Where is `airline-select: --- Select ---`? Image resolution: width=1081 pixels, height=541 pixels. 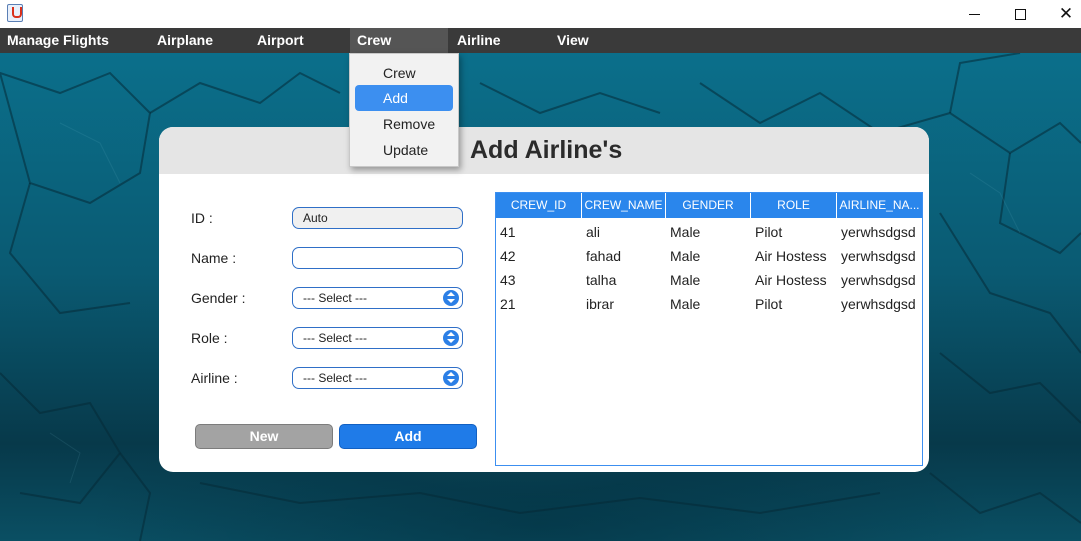 airline-select: --- Select --- is located at coordinates (377, 378).